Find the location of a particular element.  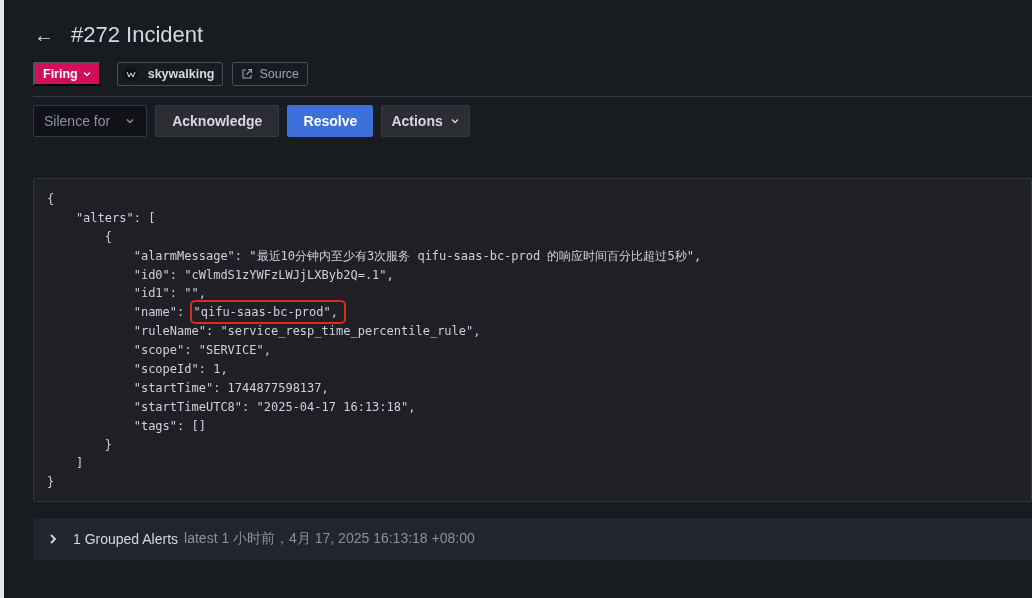

code-line: "startTimeUTC8": "2025-04-17 16:13:18", is located at coordinates (274, 407).